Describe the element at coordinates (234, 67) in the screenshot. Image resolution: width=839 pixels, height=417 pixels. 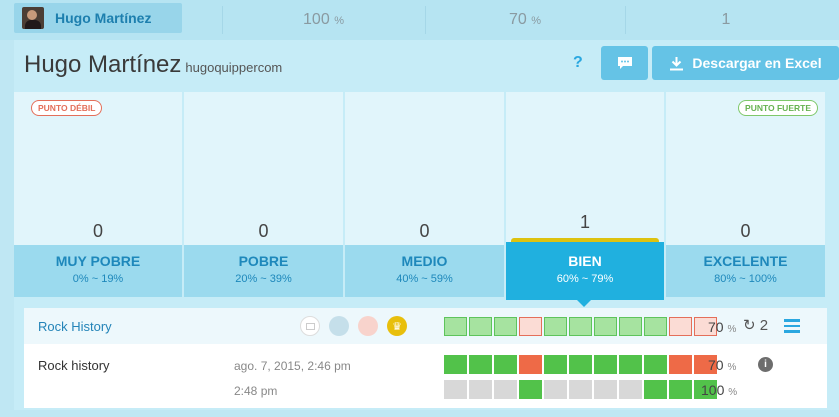
I see `student-handle: hugoquippercom` at that location.